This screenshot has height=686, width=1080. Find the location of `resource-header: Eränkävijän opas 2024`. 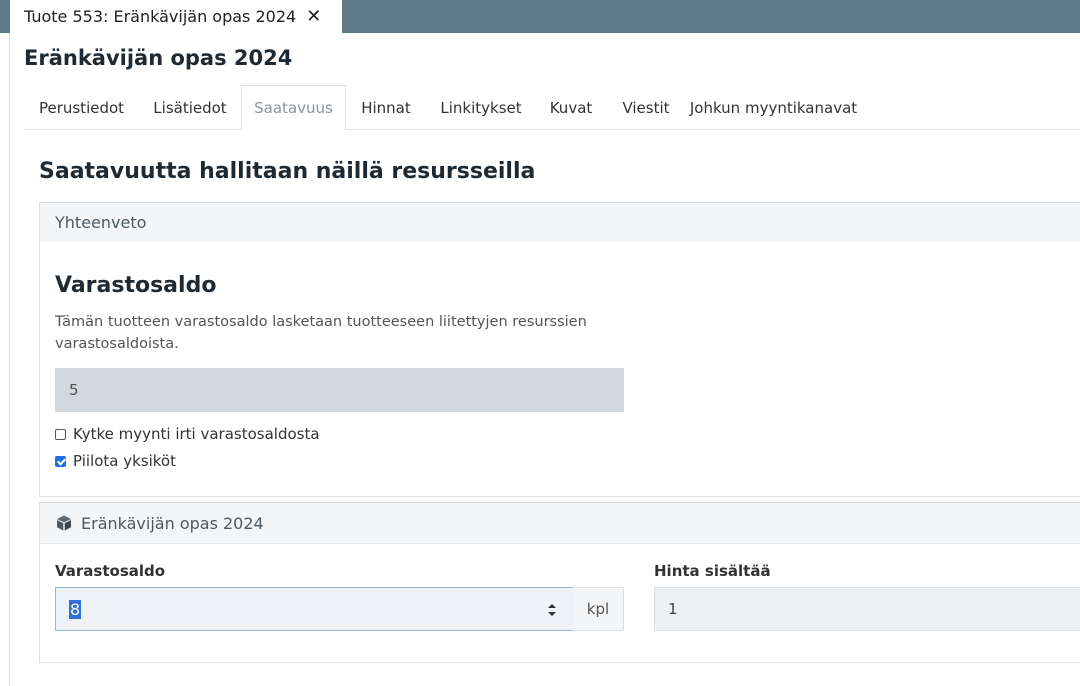

resource-header: Eränkävijän opas 2024 is located at coordinates (560, 523).